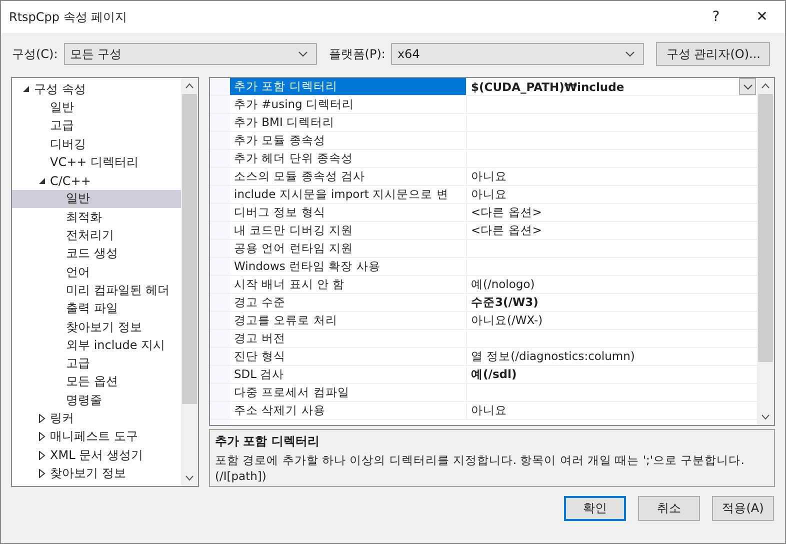 The image size is (786, 544). I want to click on tree-item: 출력 파일, so click(96, 309).